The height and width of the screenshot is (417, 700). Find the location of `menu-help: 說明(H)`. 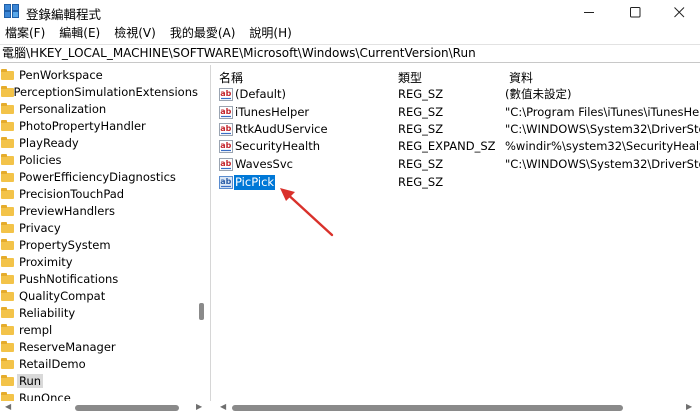

menu-help: 說明(H) is located at coordinates (270, 33).